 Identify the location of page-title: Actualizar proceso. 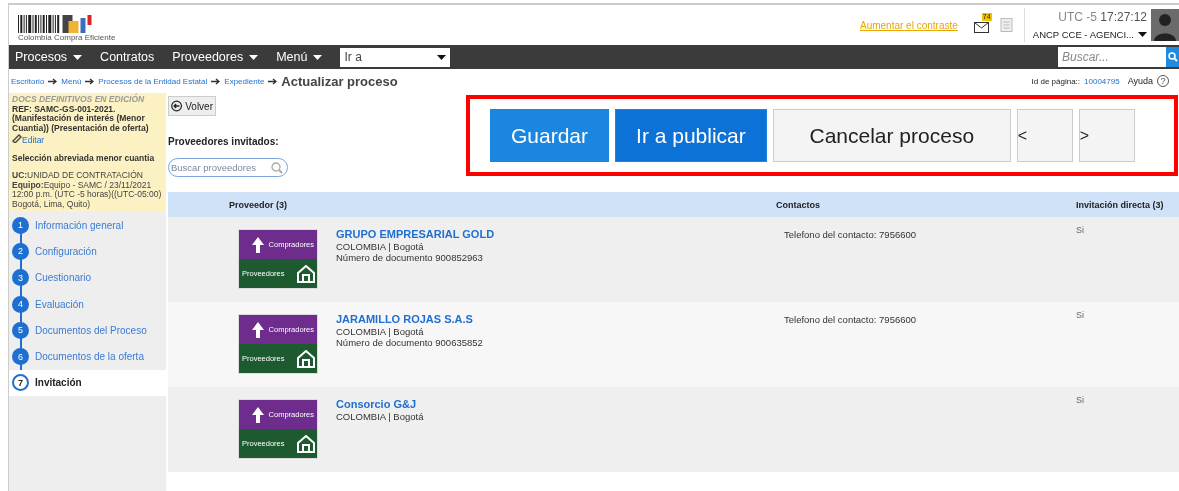
(339, 81).